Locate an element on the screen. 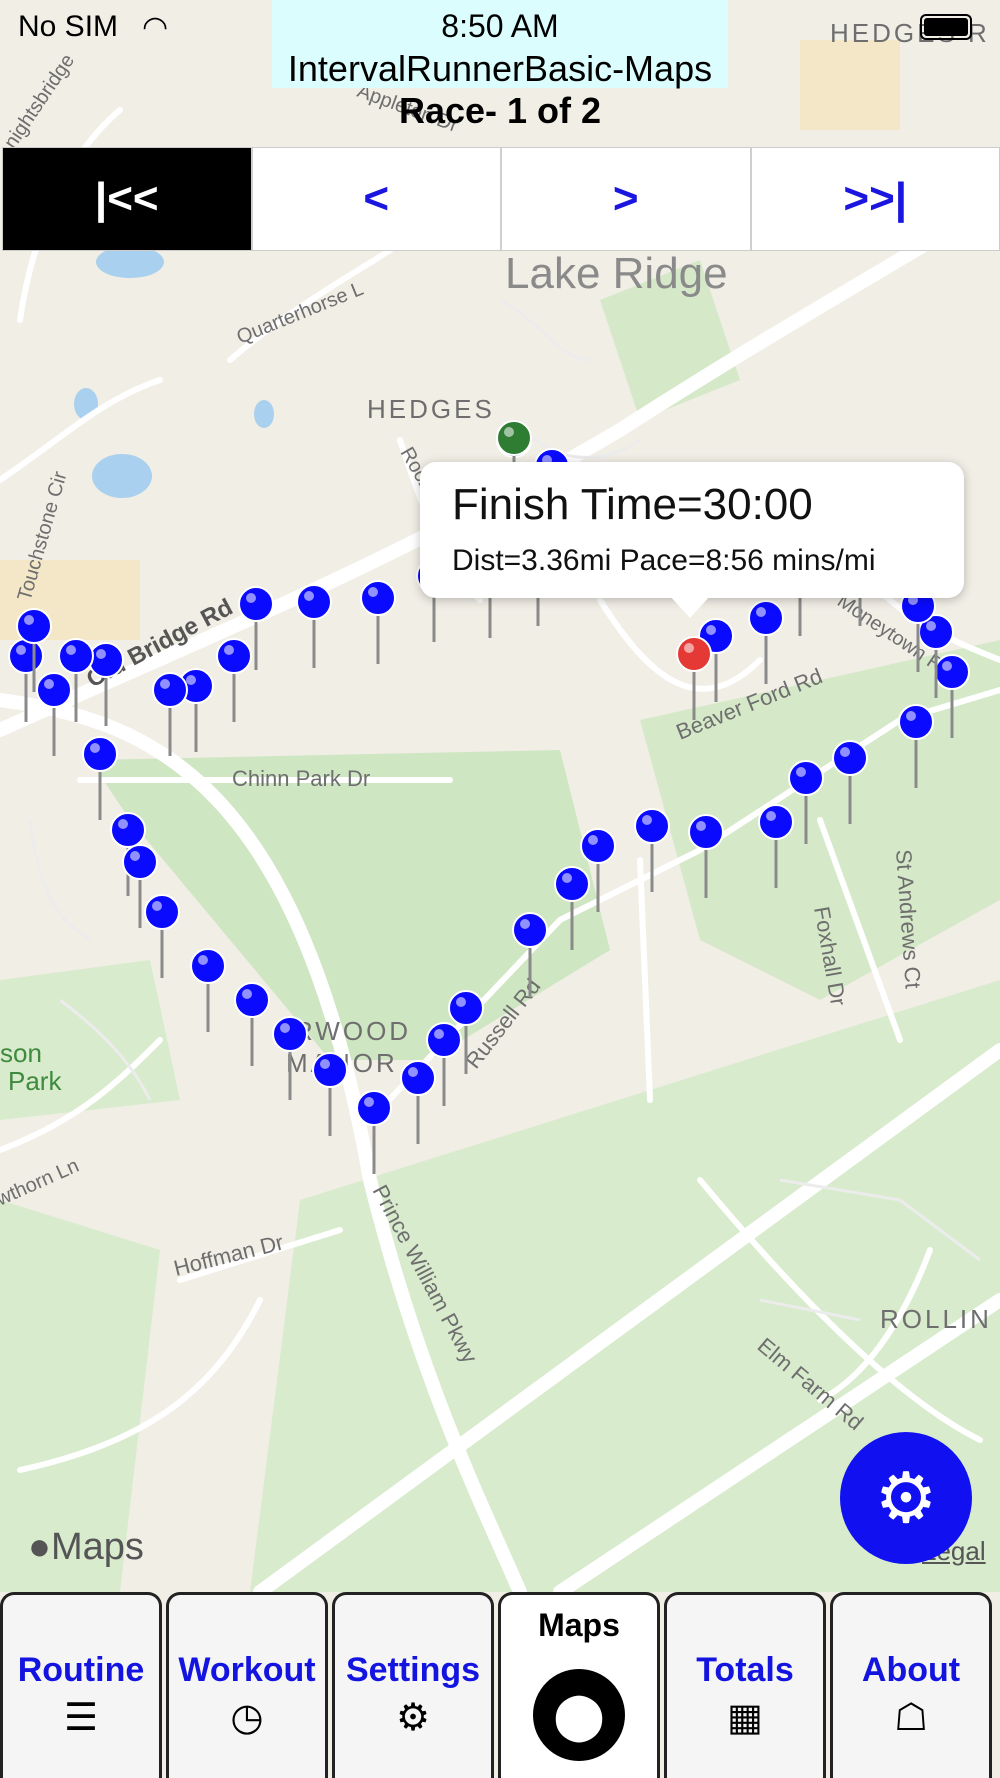  wifi-icon: ◠ is located at coordinates (155, 27).